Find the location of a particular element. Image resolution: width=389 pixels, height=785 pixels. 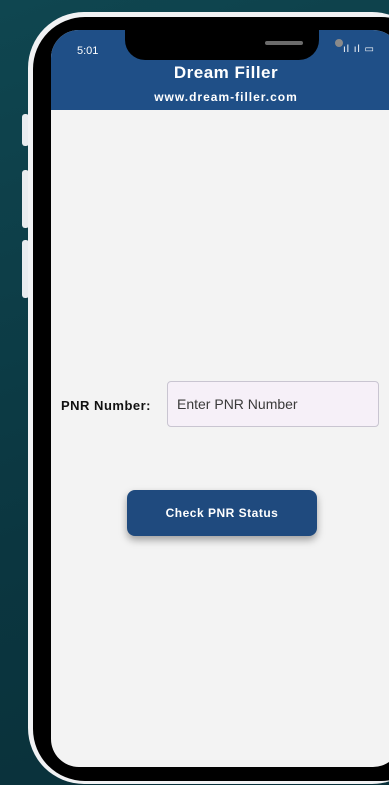

check-pnr-status-button: Check PNR Status is located at coordinates (222, 513).